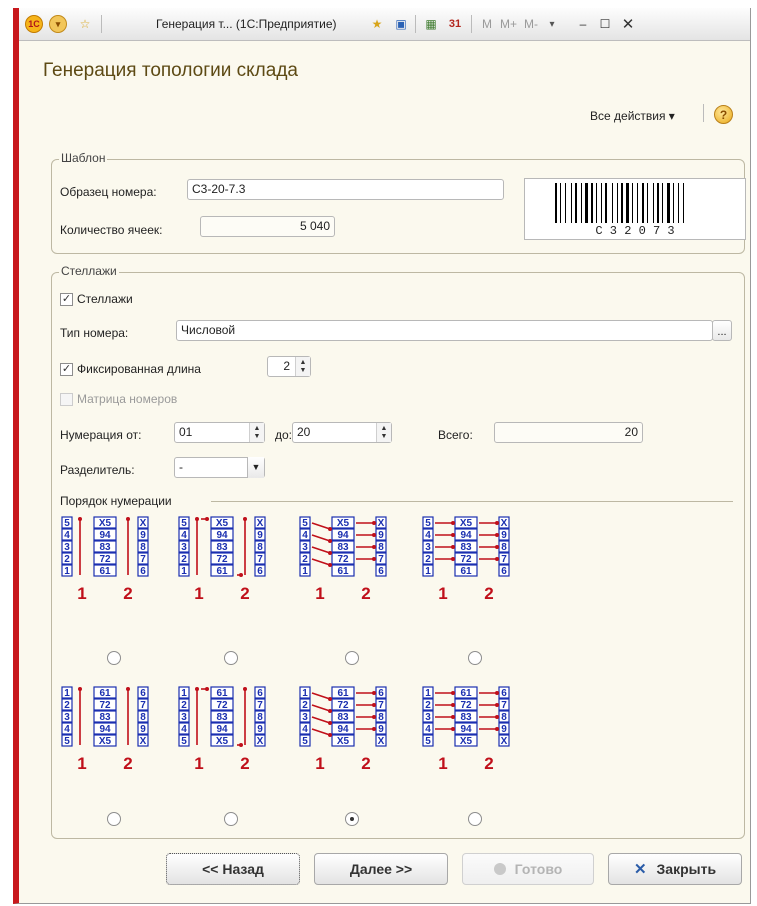  What do you see at coordinates (89, 271) in the screenshot?
I see `racks-group-title: Стеллажи` at bounding box center [89, 271].